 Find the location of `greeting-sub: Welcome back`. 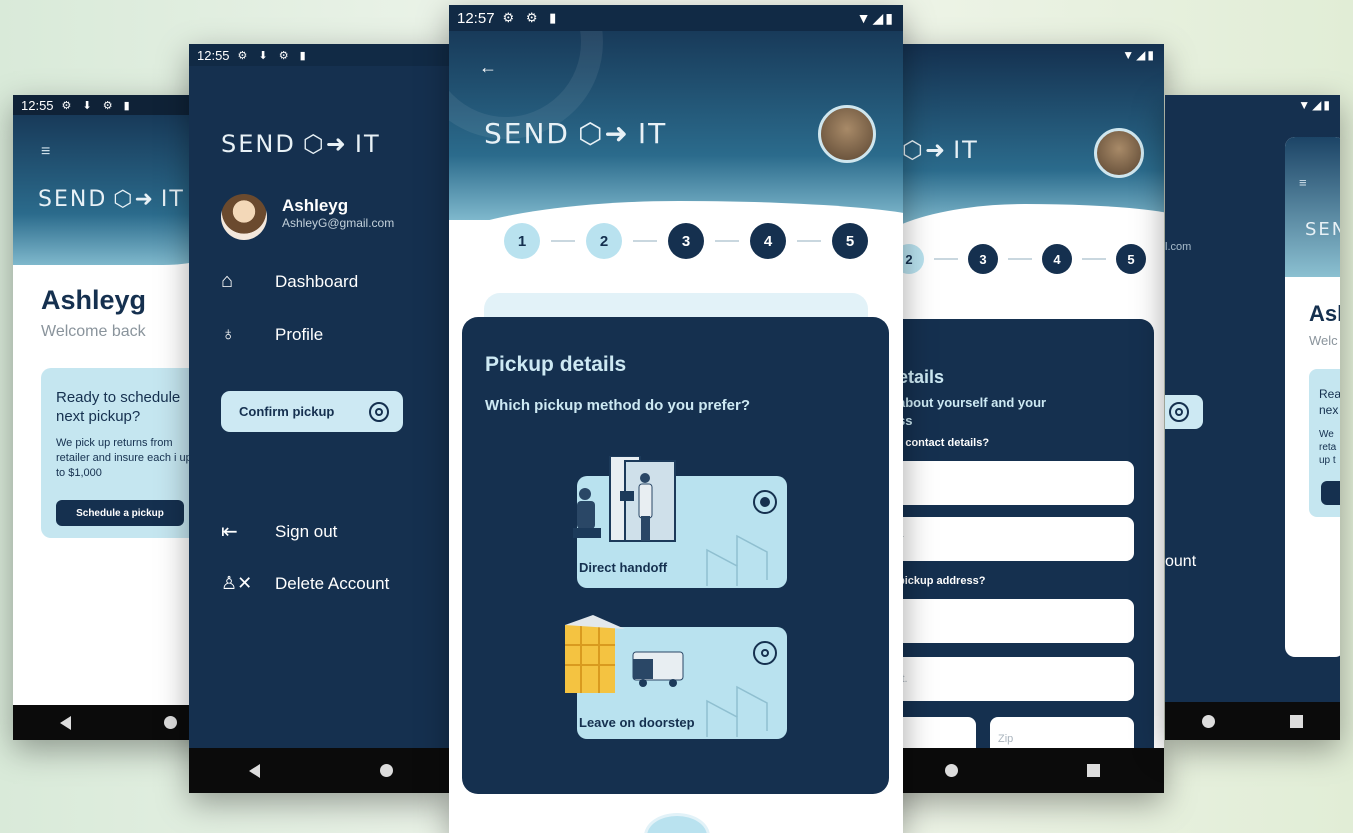

greeting-sub: Welcome back is located at coordinates (93, 331).